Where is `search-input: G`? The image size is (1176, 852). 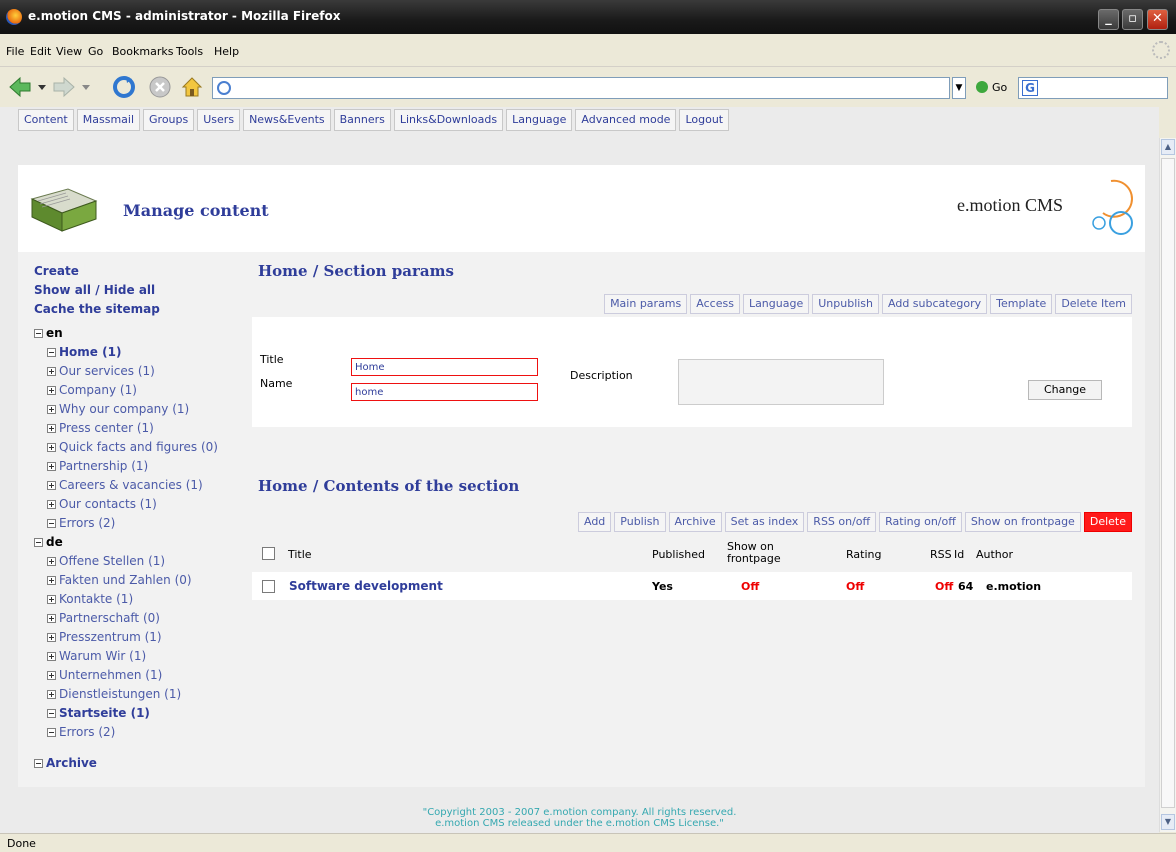
search-input: G is located at coordinates (1093, 88).